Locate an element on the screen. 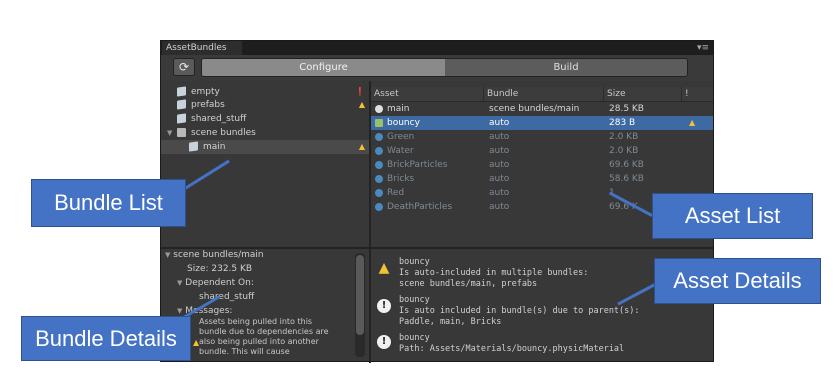 This screenshot has width=840, height=380. column-header-status: ! is located at coordinates (692, 94).